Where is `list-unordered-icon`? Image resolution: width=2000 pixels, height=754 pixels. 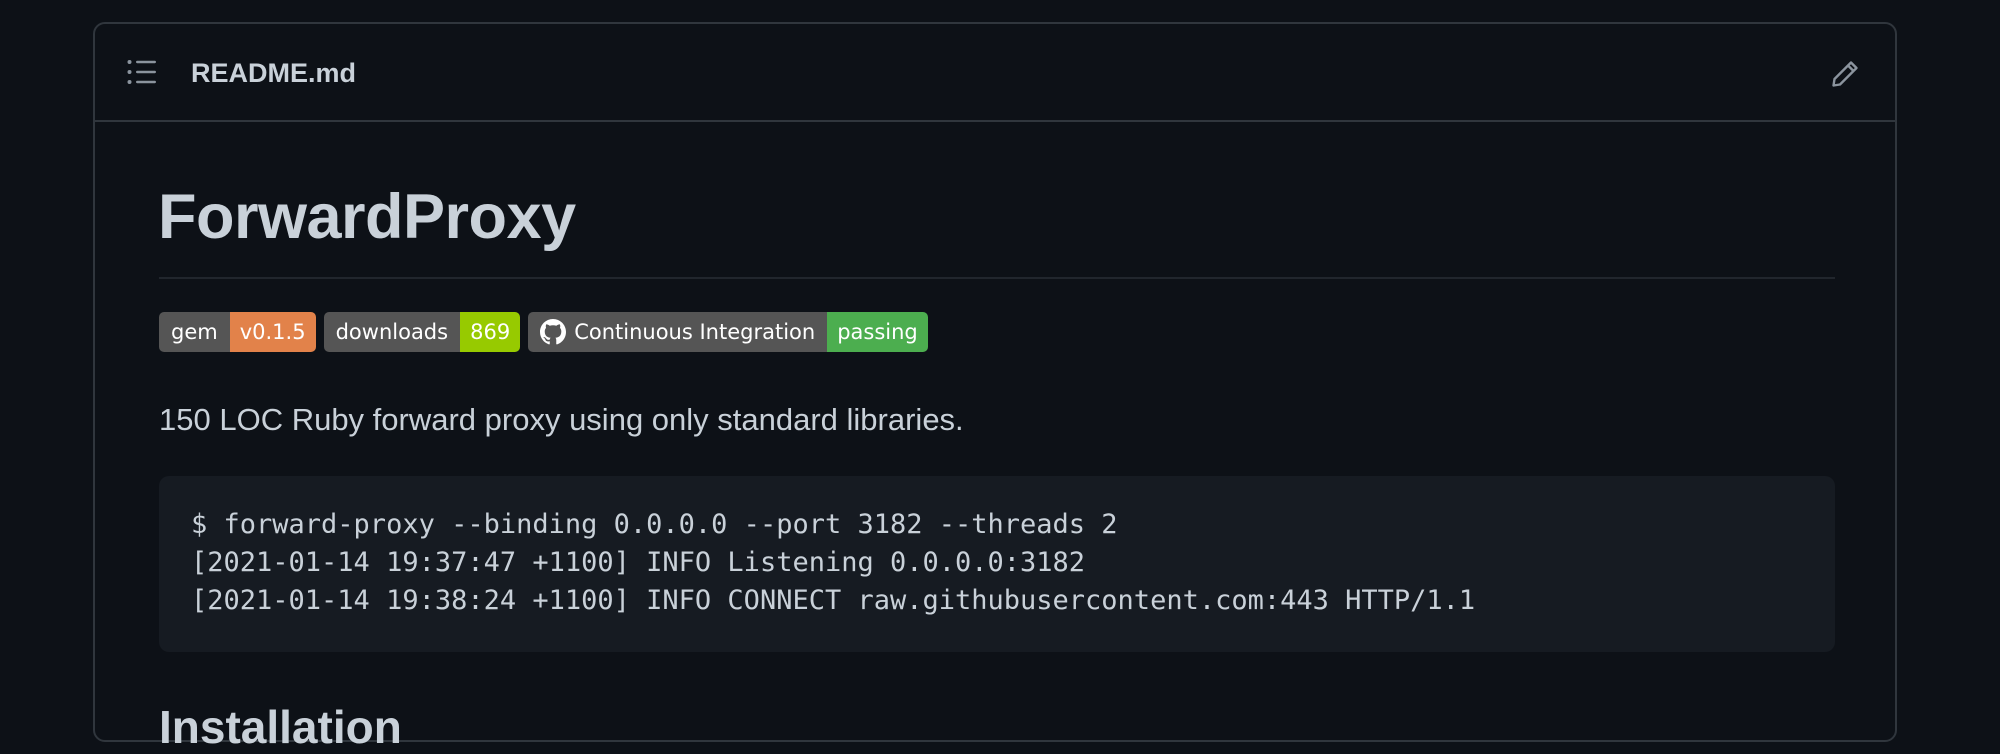 list-unordered-icon is located at coordinates (141, 72).